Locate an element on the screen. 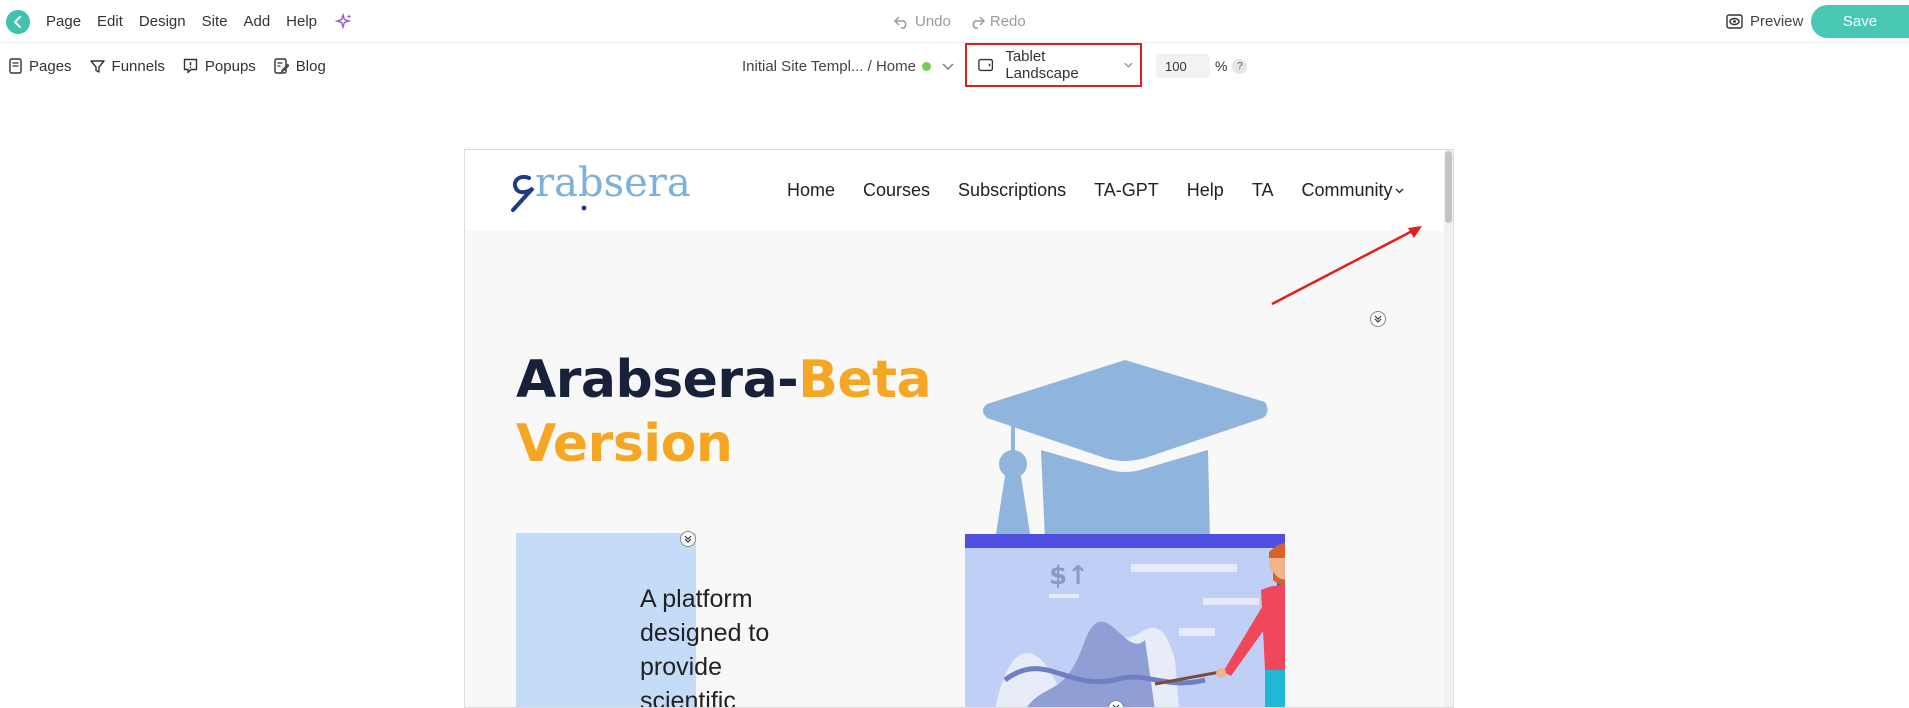 This screenshot has width=1909, height=708. blog-icon is located at coordinates (281, 66).